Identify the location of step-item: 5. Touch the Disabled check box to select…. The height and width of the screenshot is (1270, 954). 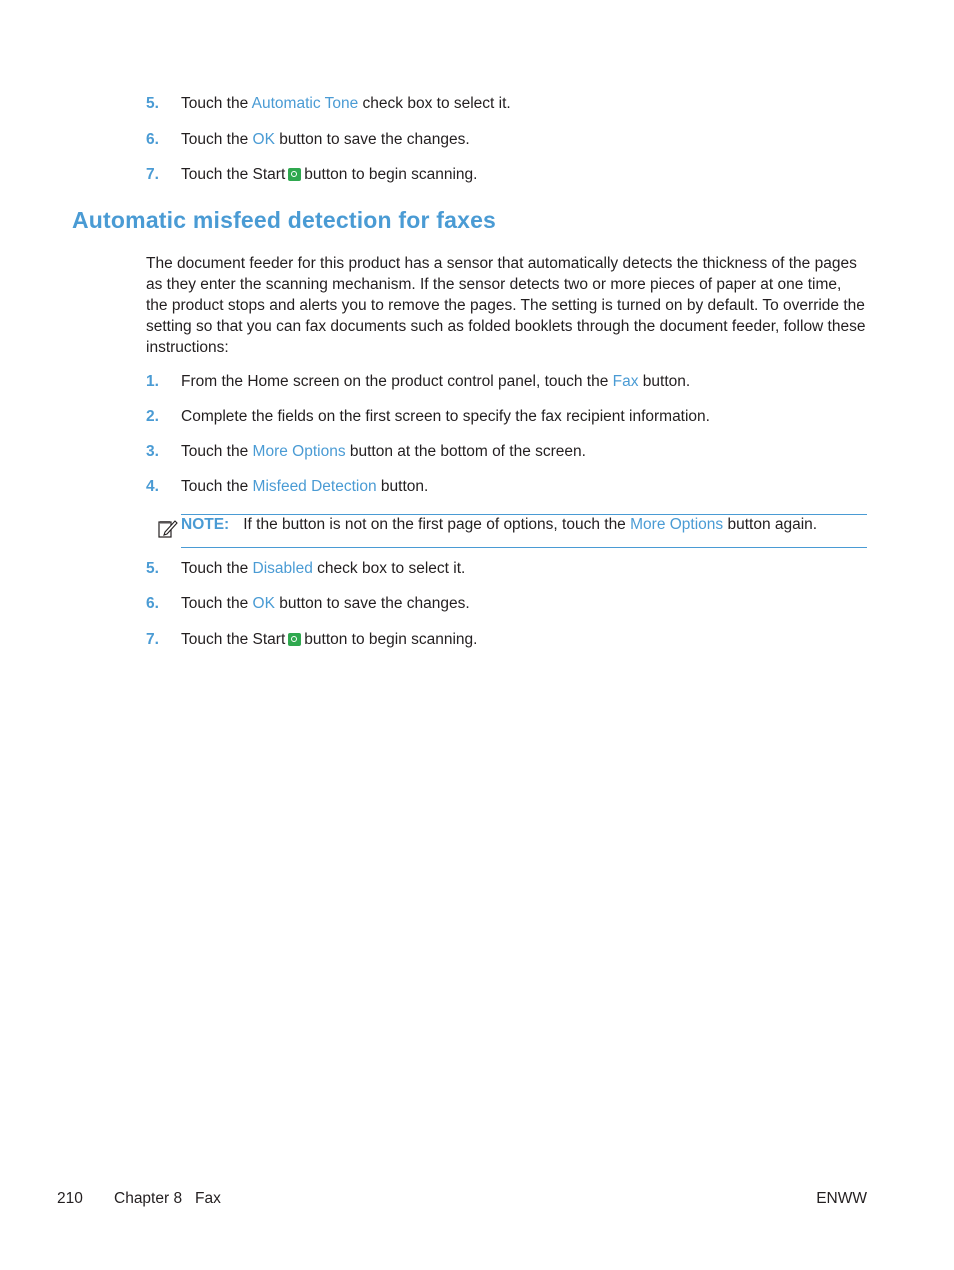
(305, 569).